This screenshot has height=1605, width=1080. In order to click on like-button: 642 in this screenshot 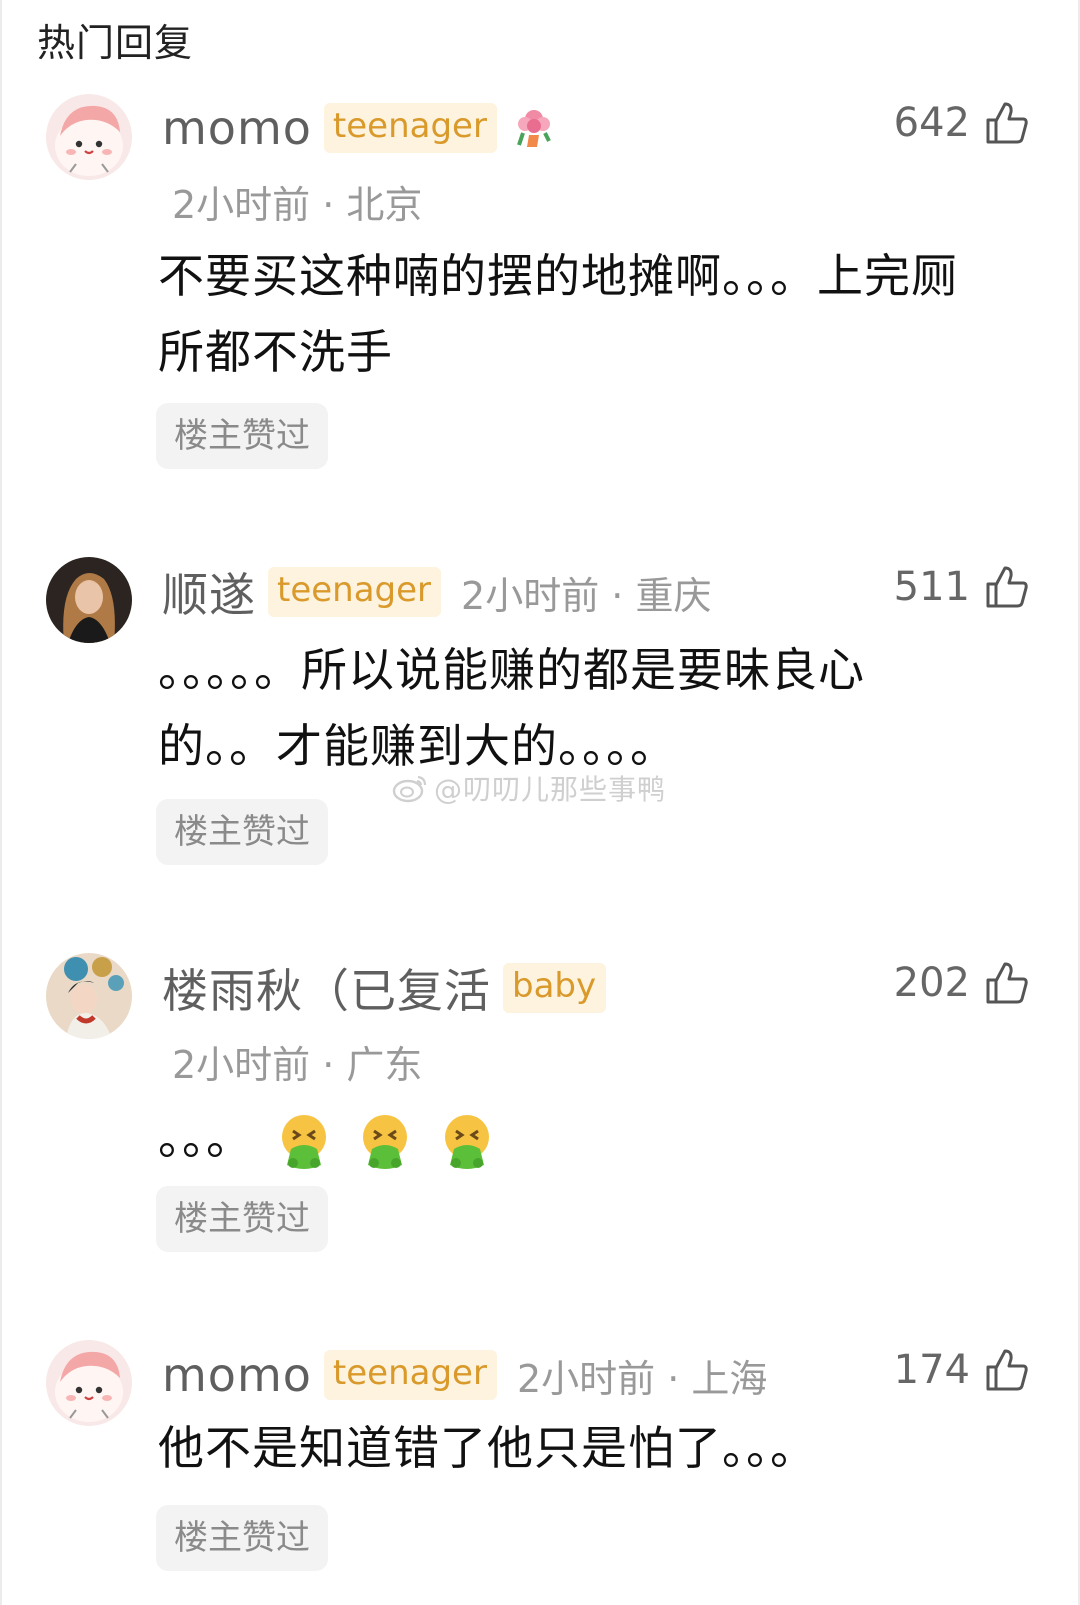, I will do `click(962, 123)`.